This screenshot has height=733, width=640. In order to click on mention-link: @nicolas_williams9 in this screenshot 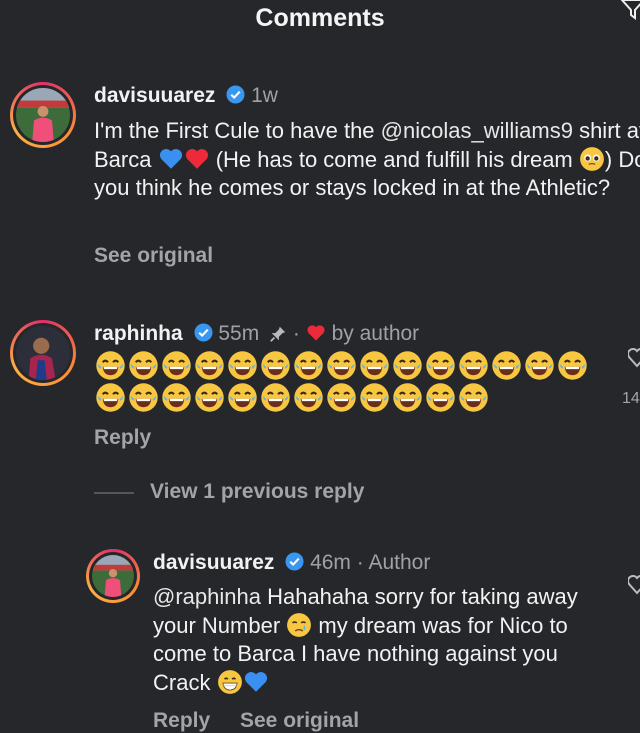, I will do `click(477, 130)`.